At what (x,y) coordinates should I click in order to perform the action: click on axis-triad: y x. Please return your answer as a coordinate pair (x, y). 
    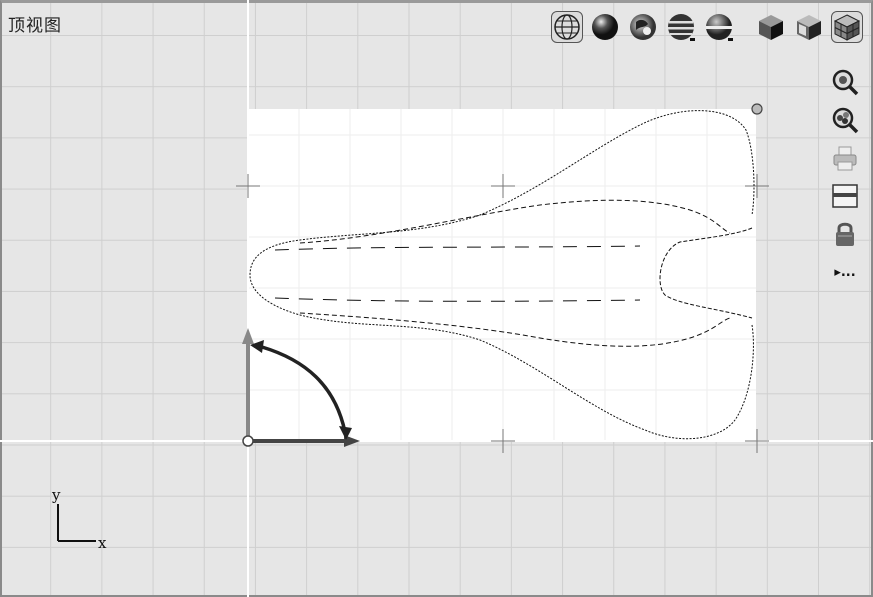
    Looking at the image, I should click on (79, 519).